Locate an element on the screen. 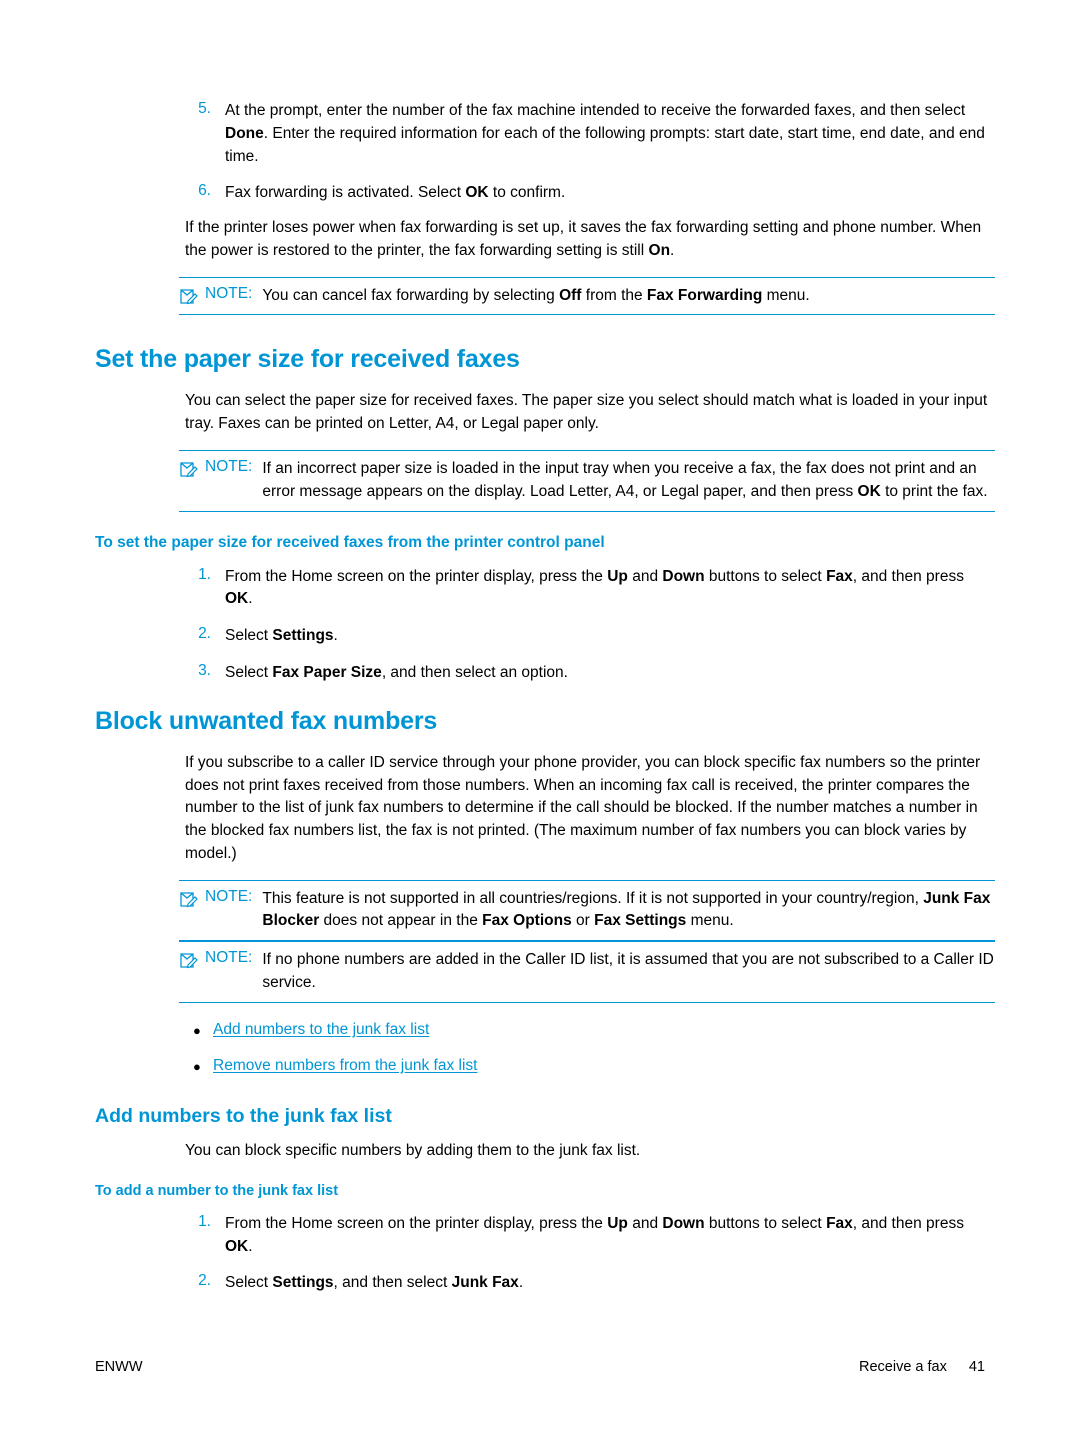 This screenshot has width=1080, height=1437. page-footer: ENWW Receive a fax 41 is located at coordinates (540, 1367).